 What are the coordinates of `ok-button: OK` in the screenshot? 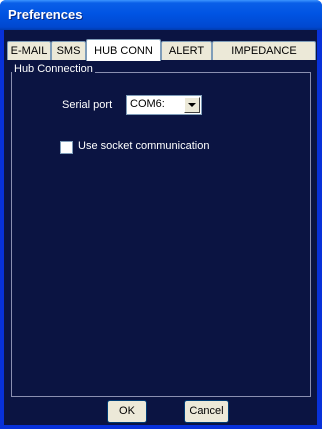 It's located at (127, 411).